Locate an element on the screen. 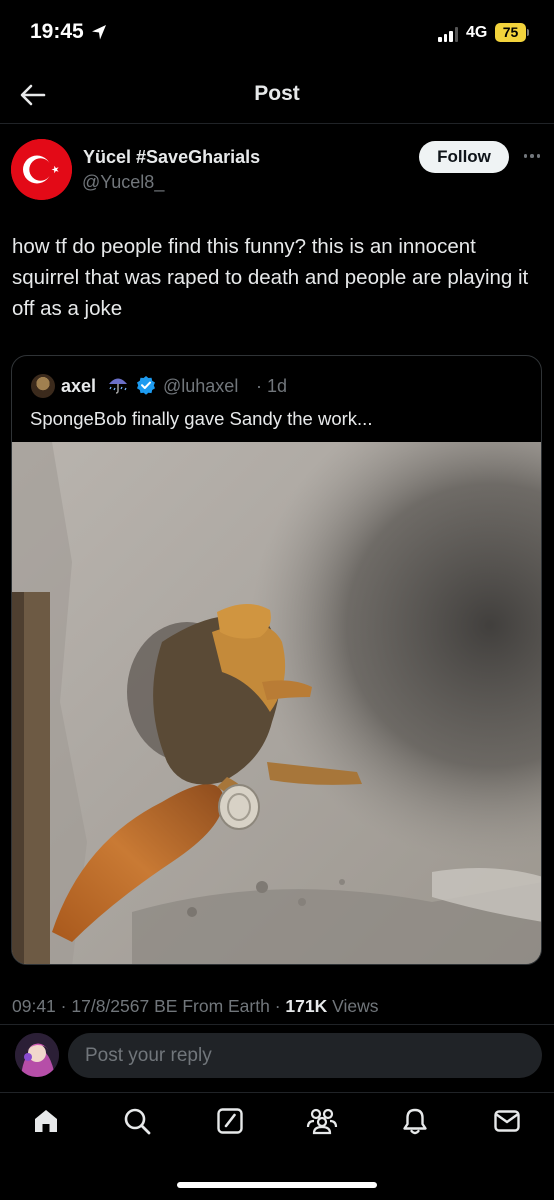 This screenshot has width=554, height=1200. location-arrow-icon is located at coordinates (99, 32).